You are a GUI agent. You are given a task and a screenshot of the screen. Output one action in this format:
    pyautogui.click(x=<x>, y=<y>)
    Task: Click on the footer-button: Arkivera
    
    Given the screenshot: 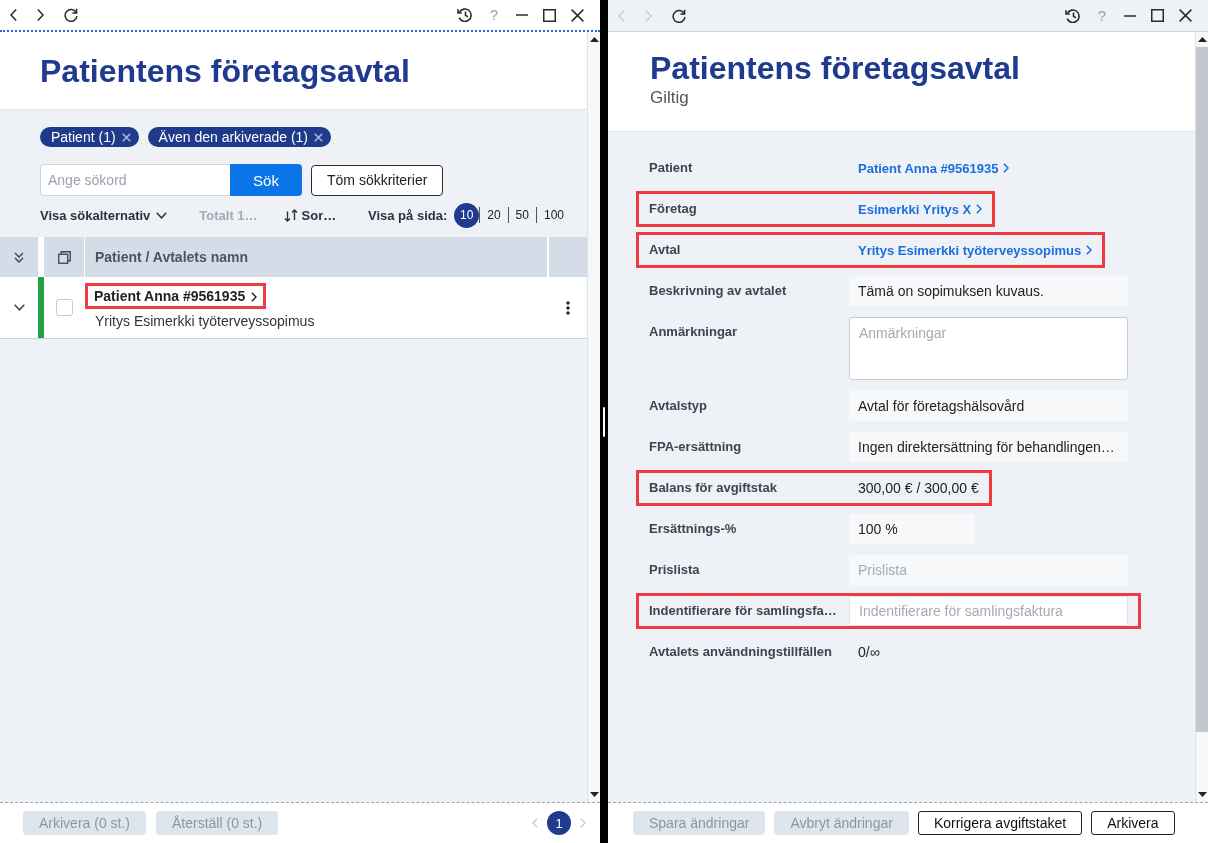 What is the action you would take?
    pyautogui.click(x=1133, y=823)
    